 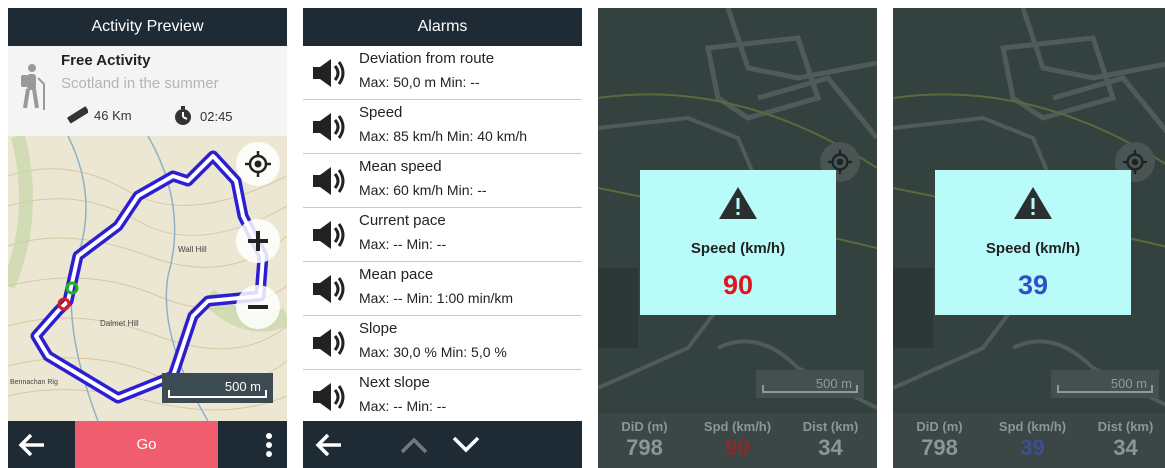 What do you see at coordinates (442, 289) in the screenshot?
I see `alarm-item-mean-pace: Mean pace Max: -- Min: 1:00 min/km` at bounding box center [442, 289].